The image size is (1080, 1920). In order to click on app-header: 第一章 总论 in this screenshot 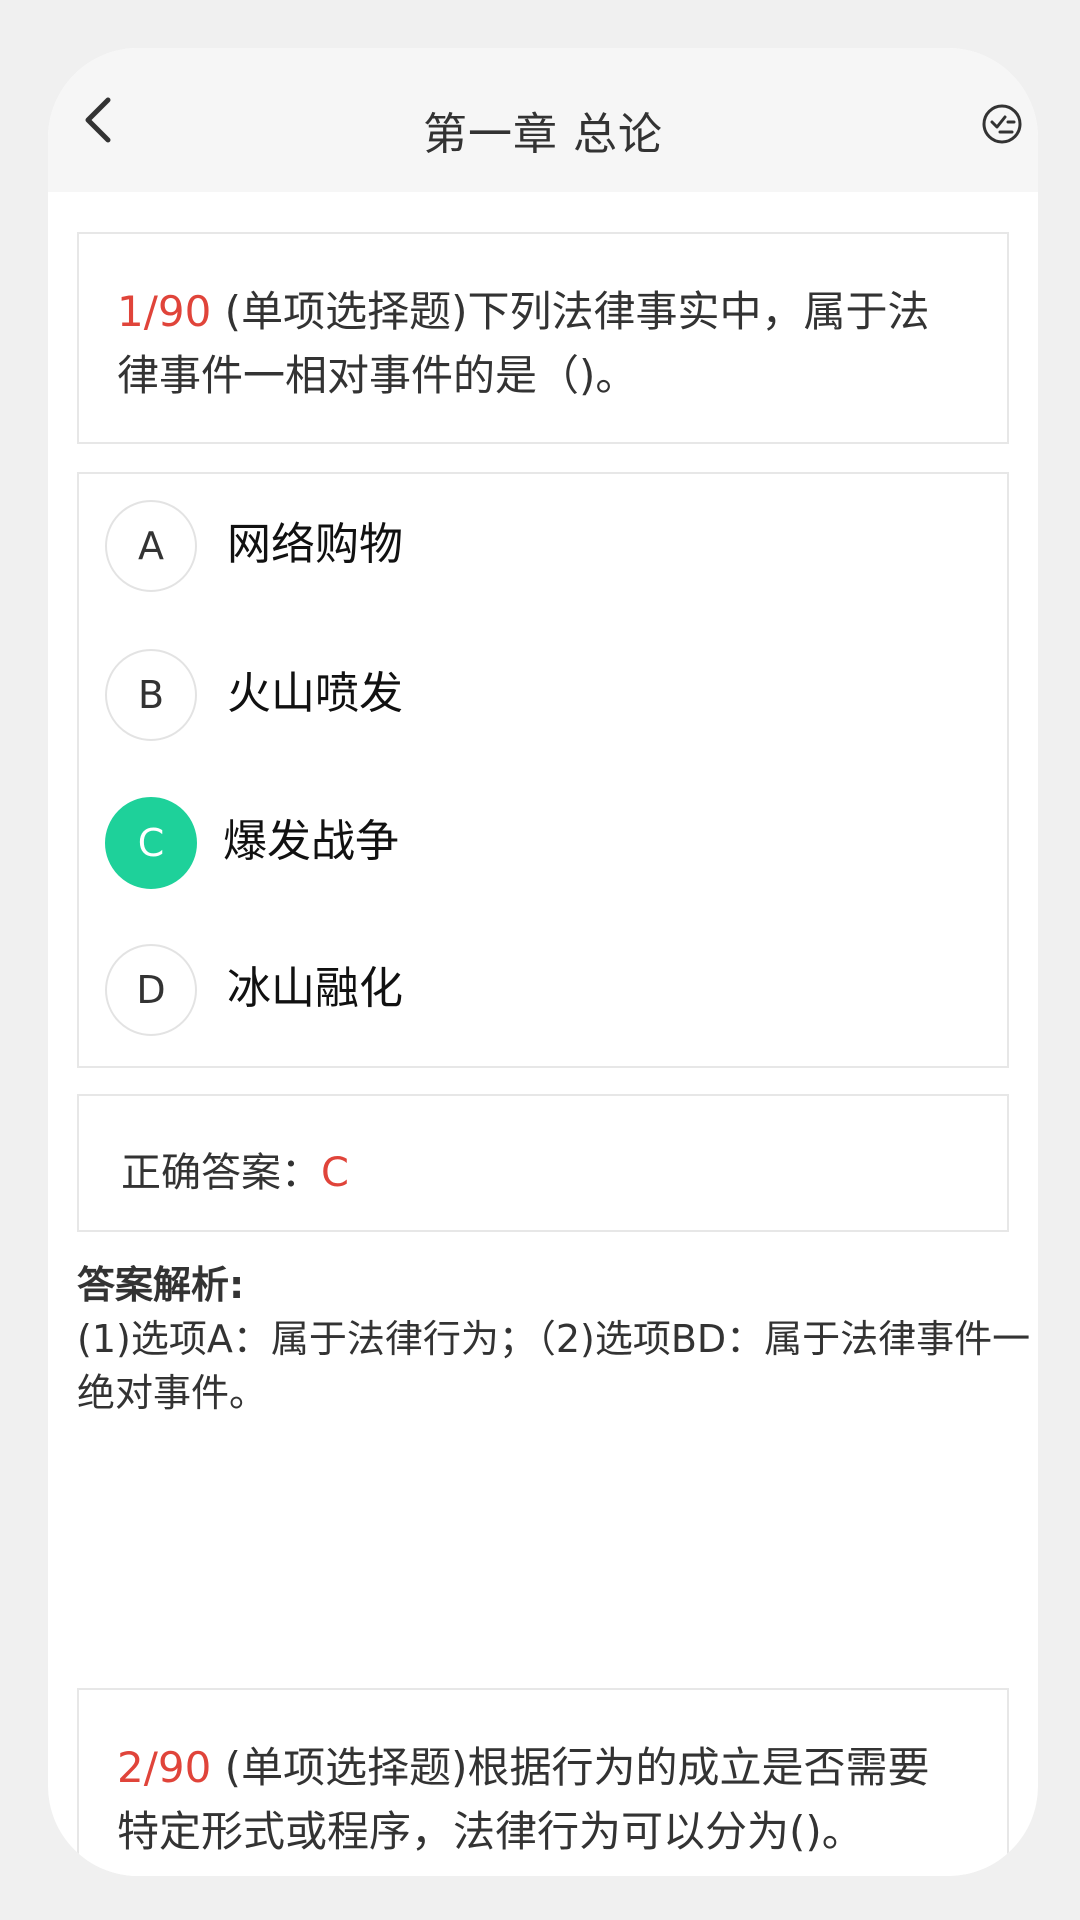, I will do `click(543, 120)`.